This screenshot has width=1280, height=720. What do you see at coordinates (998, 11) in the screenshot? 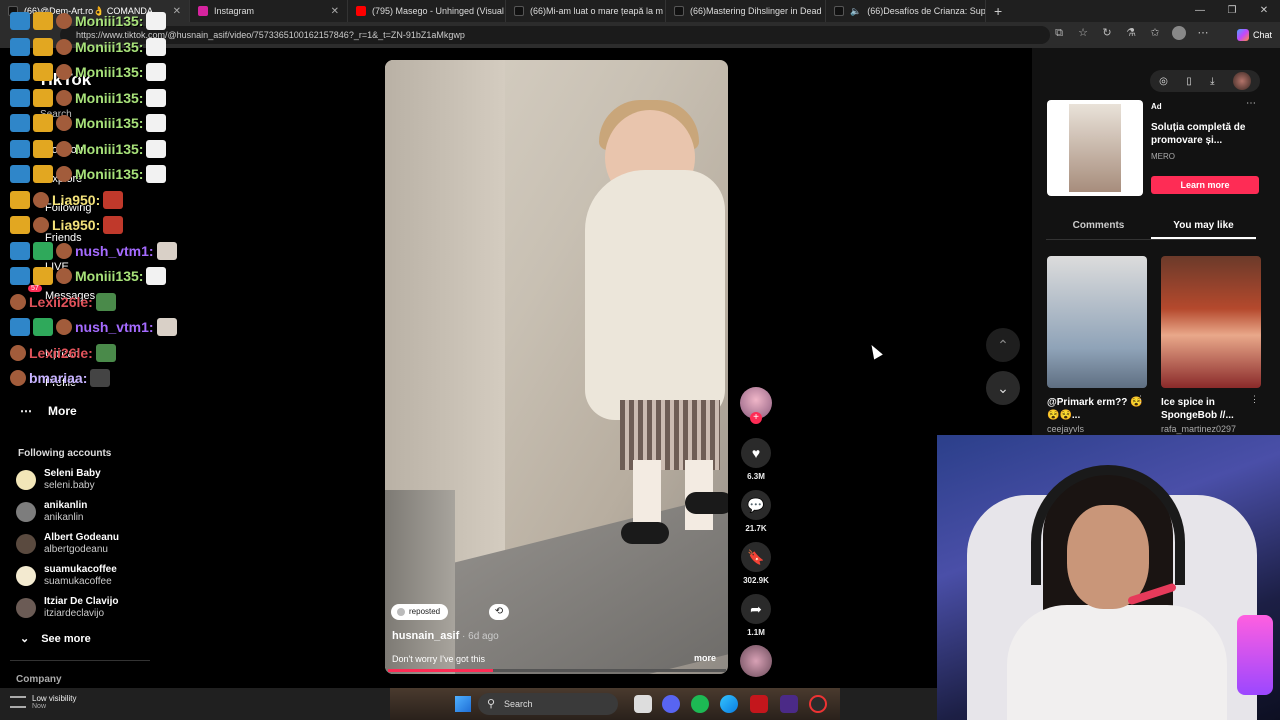
I see `new-tab-button: +` at bounding box center [998, 11].